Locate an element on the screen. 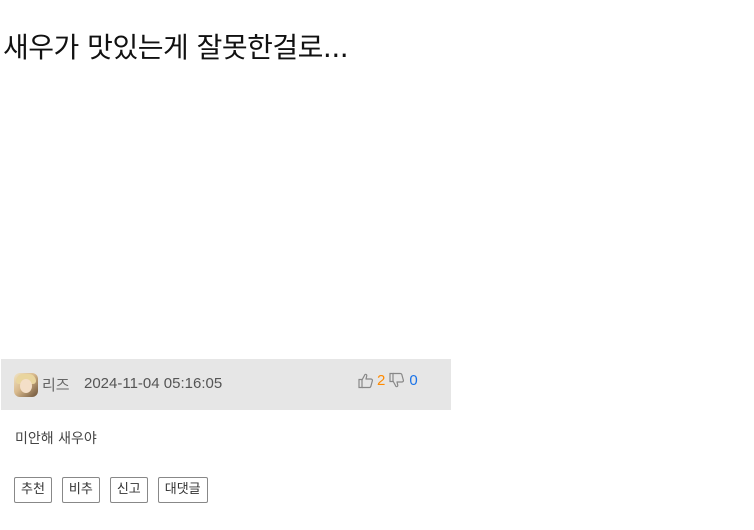  recommend-button: 추천 is located at coordinates (33, 490).